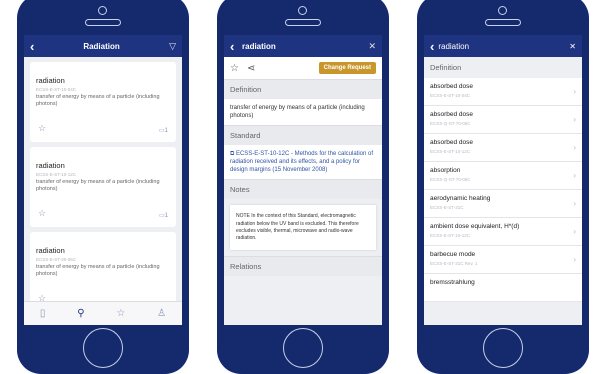 The image size is (605, 374). I want to click on term-code: ECSS-E-ST-20-06C, so click(56, 259).